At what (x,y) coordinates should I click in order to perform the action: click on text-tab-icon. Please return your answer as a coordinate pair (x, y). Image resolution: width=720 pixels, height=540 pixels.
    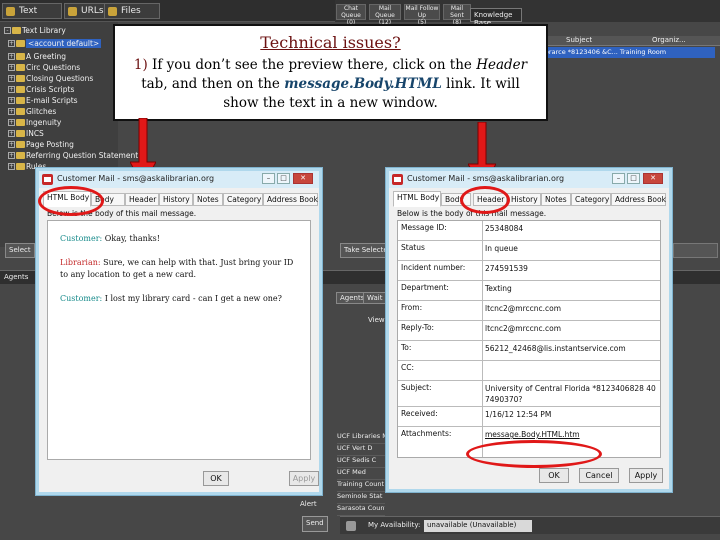
    Looking at the image, I should click on (10, 11).